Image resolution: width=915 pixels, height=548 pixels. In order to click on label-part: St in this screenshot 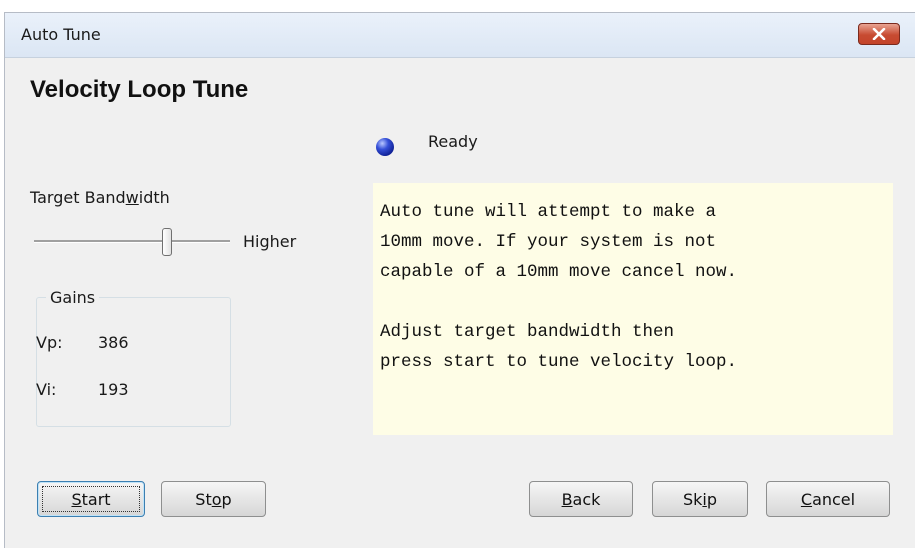, I will do `click(203, 499)`.